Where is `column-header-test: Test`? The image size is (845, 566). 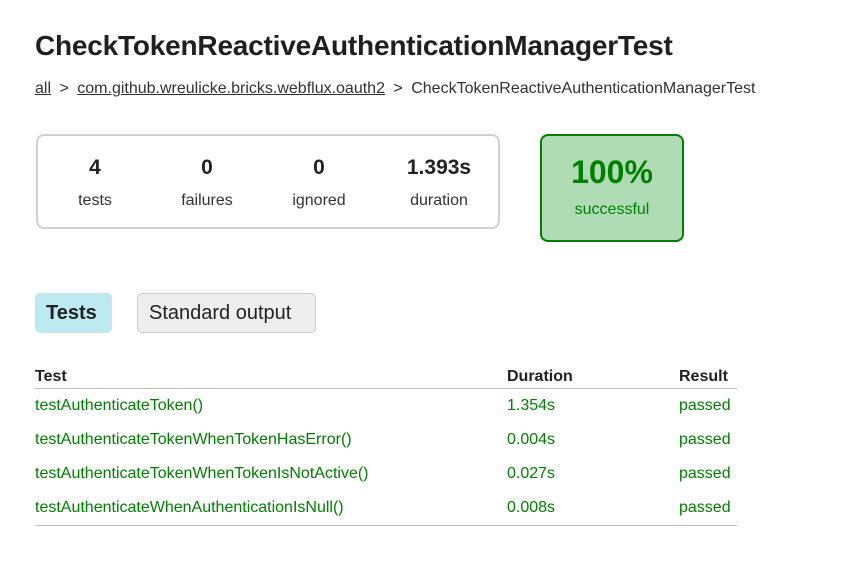 column-header-test: Test is located at coordinates (271, 375).